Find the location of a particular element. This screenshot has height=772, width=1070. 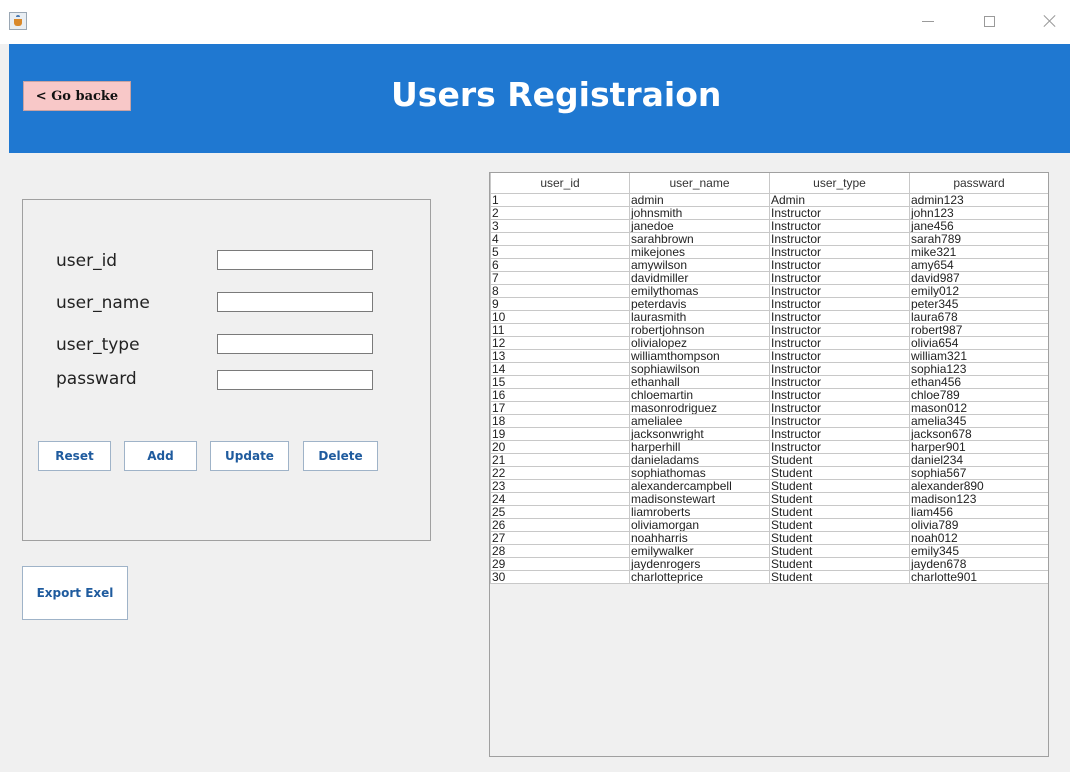

cell-user-name: olivialopez is located at coordinates (699, 342).